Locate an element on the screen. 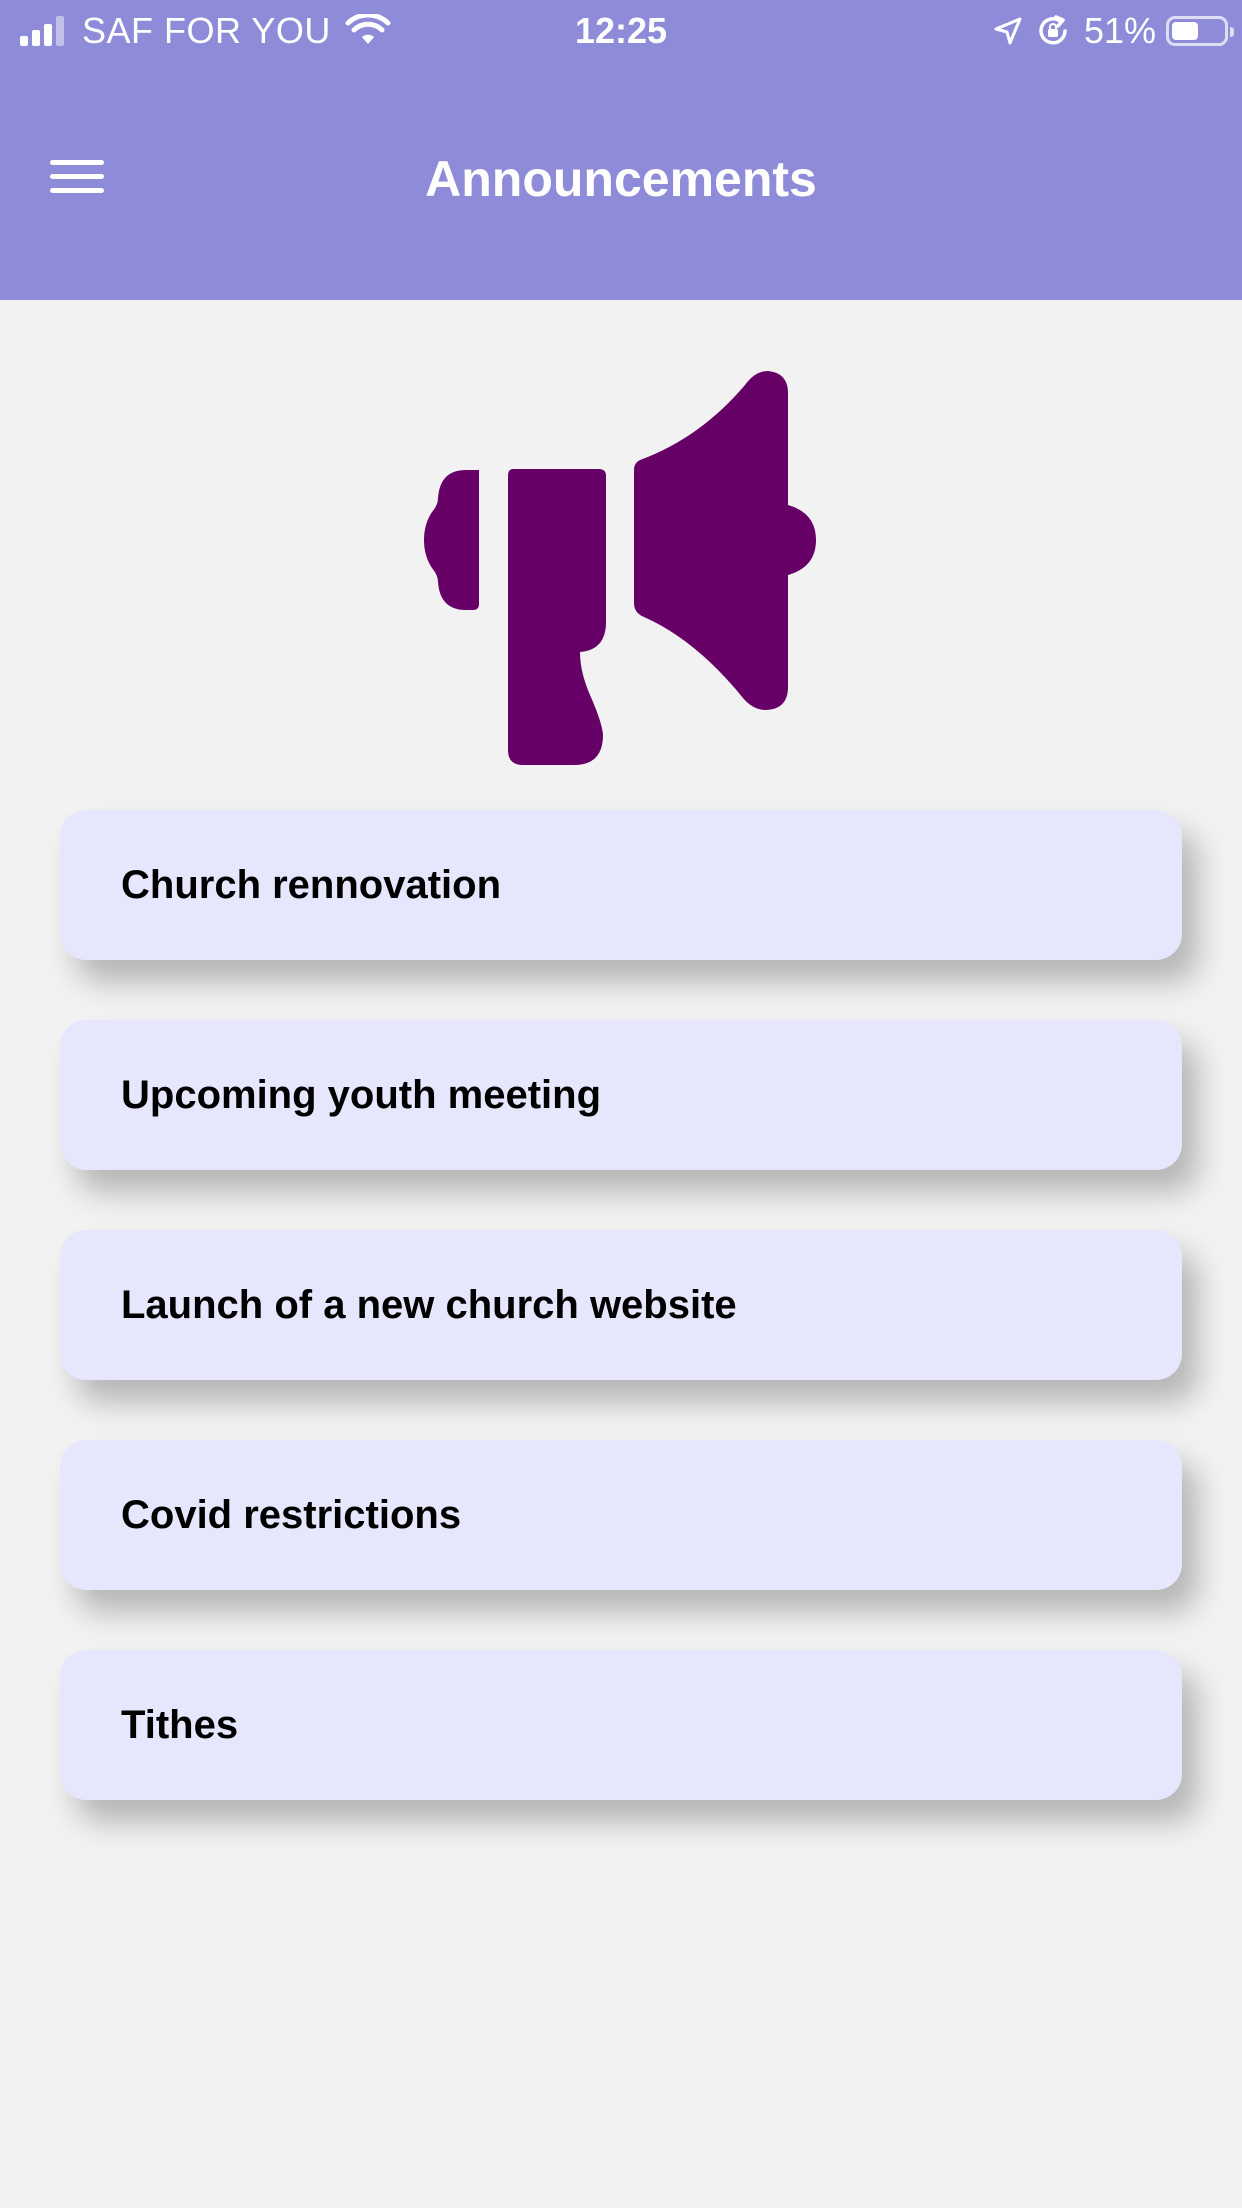  announcement-title: Church rennovation is located at coordinates (311, 884).